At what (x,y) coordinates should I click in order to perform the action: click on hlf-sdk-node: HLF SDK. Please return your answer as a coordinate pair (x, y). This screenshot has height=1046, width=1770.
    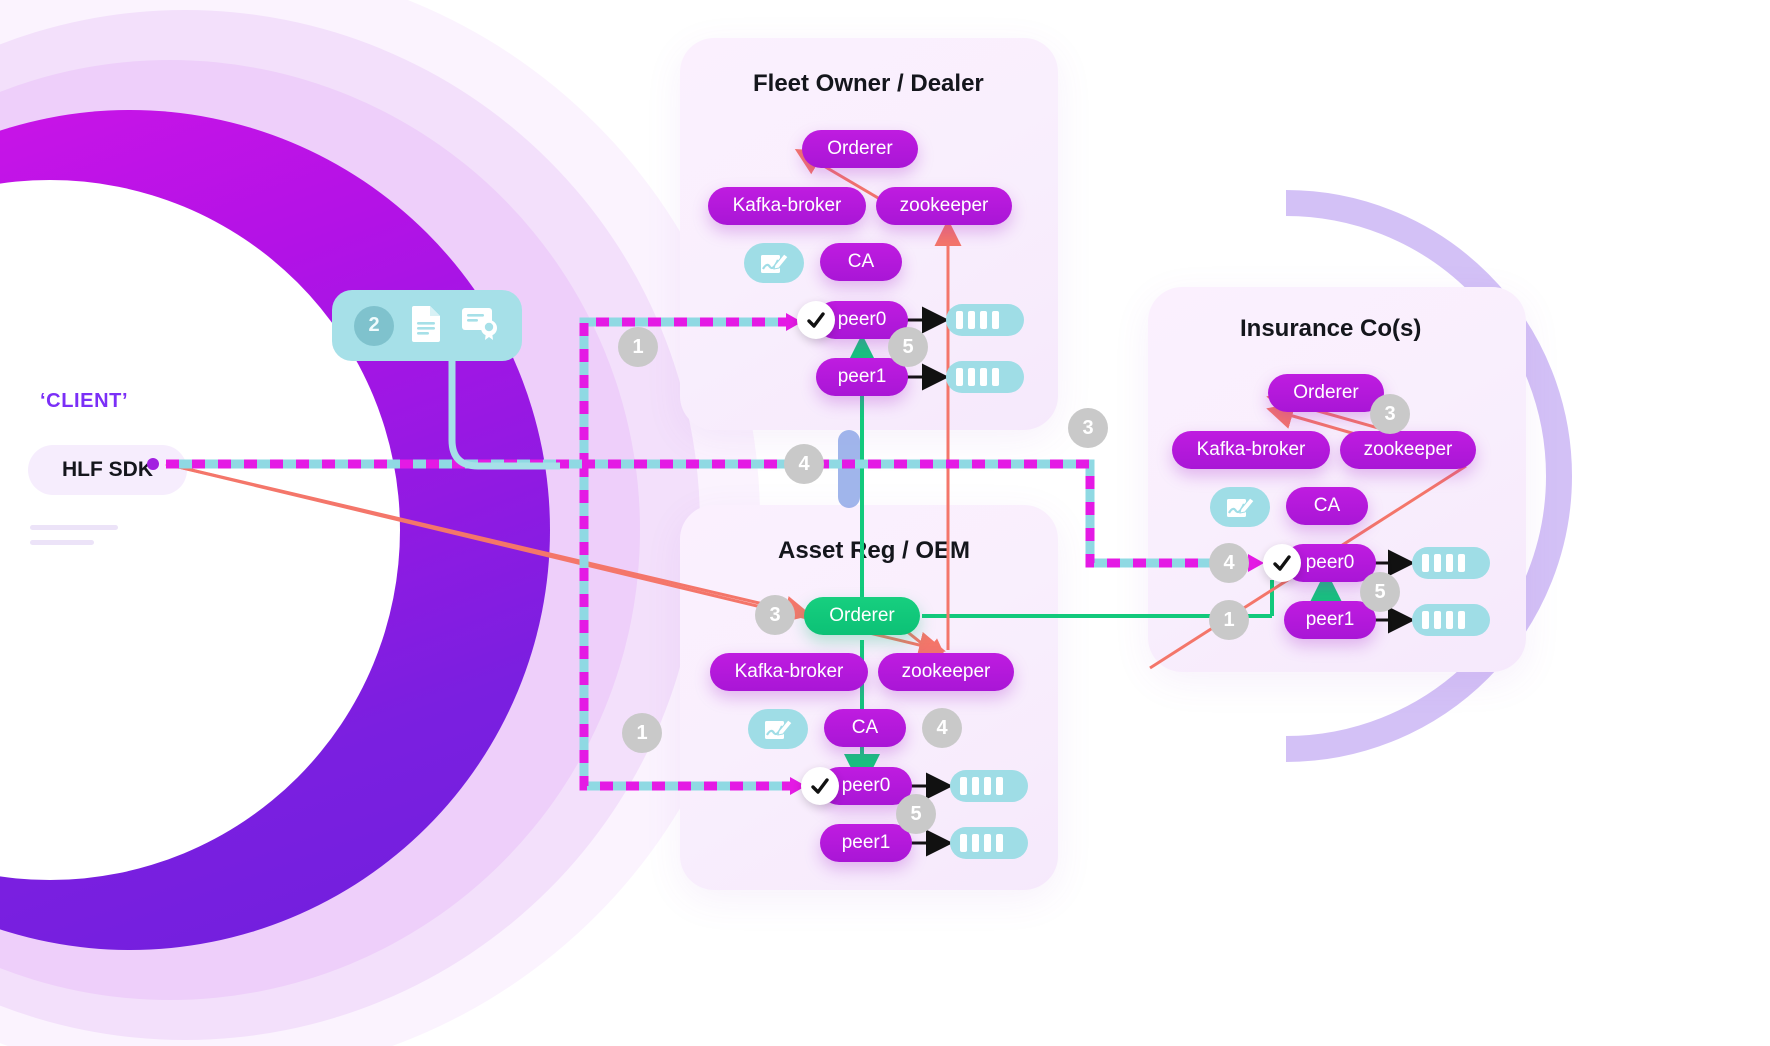
    Looking at the image, I should click on (107, 470).